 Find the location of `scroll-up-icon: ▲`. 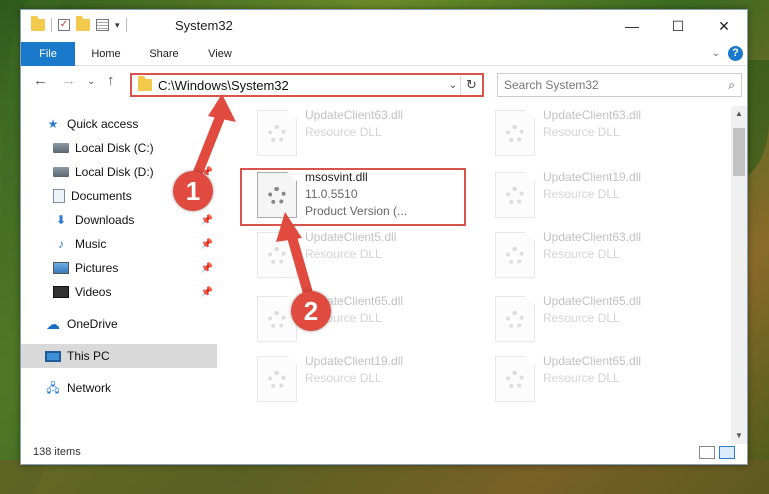

scroll-up-icon: ▲ is located at coordinates (739, 114).